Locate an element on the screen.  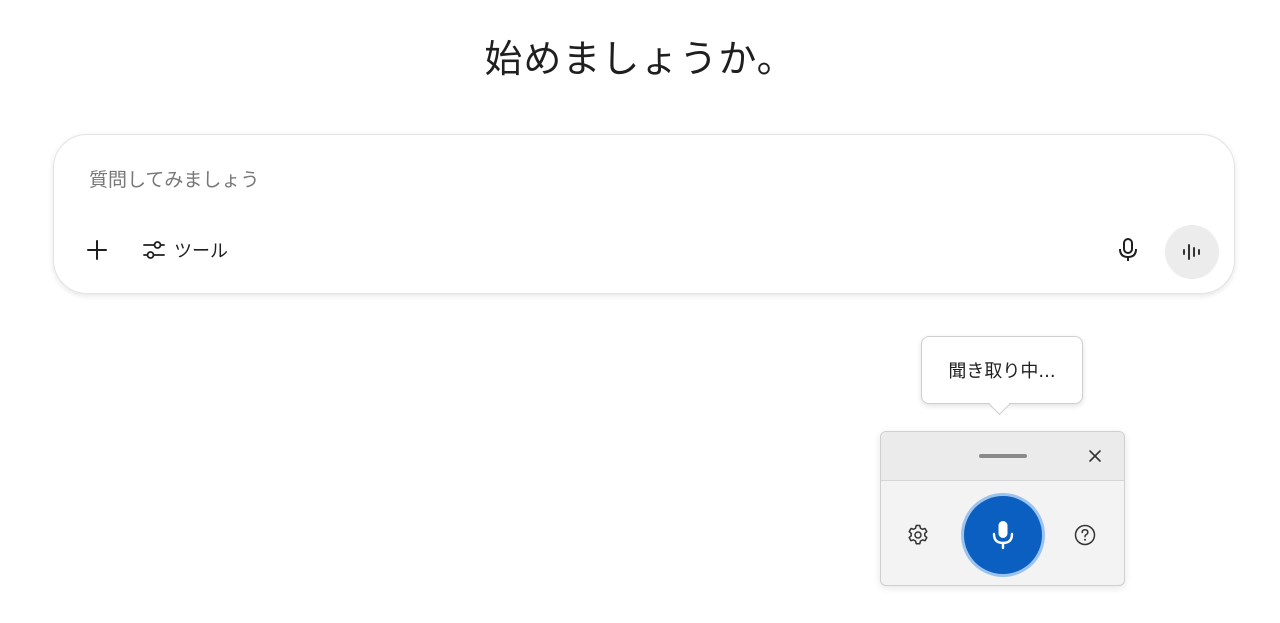
page-title: 始めましょうか。 is located at coordinates (640, 59).